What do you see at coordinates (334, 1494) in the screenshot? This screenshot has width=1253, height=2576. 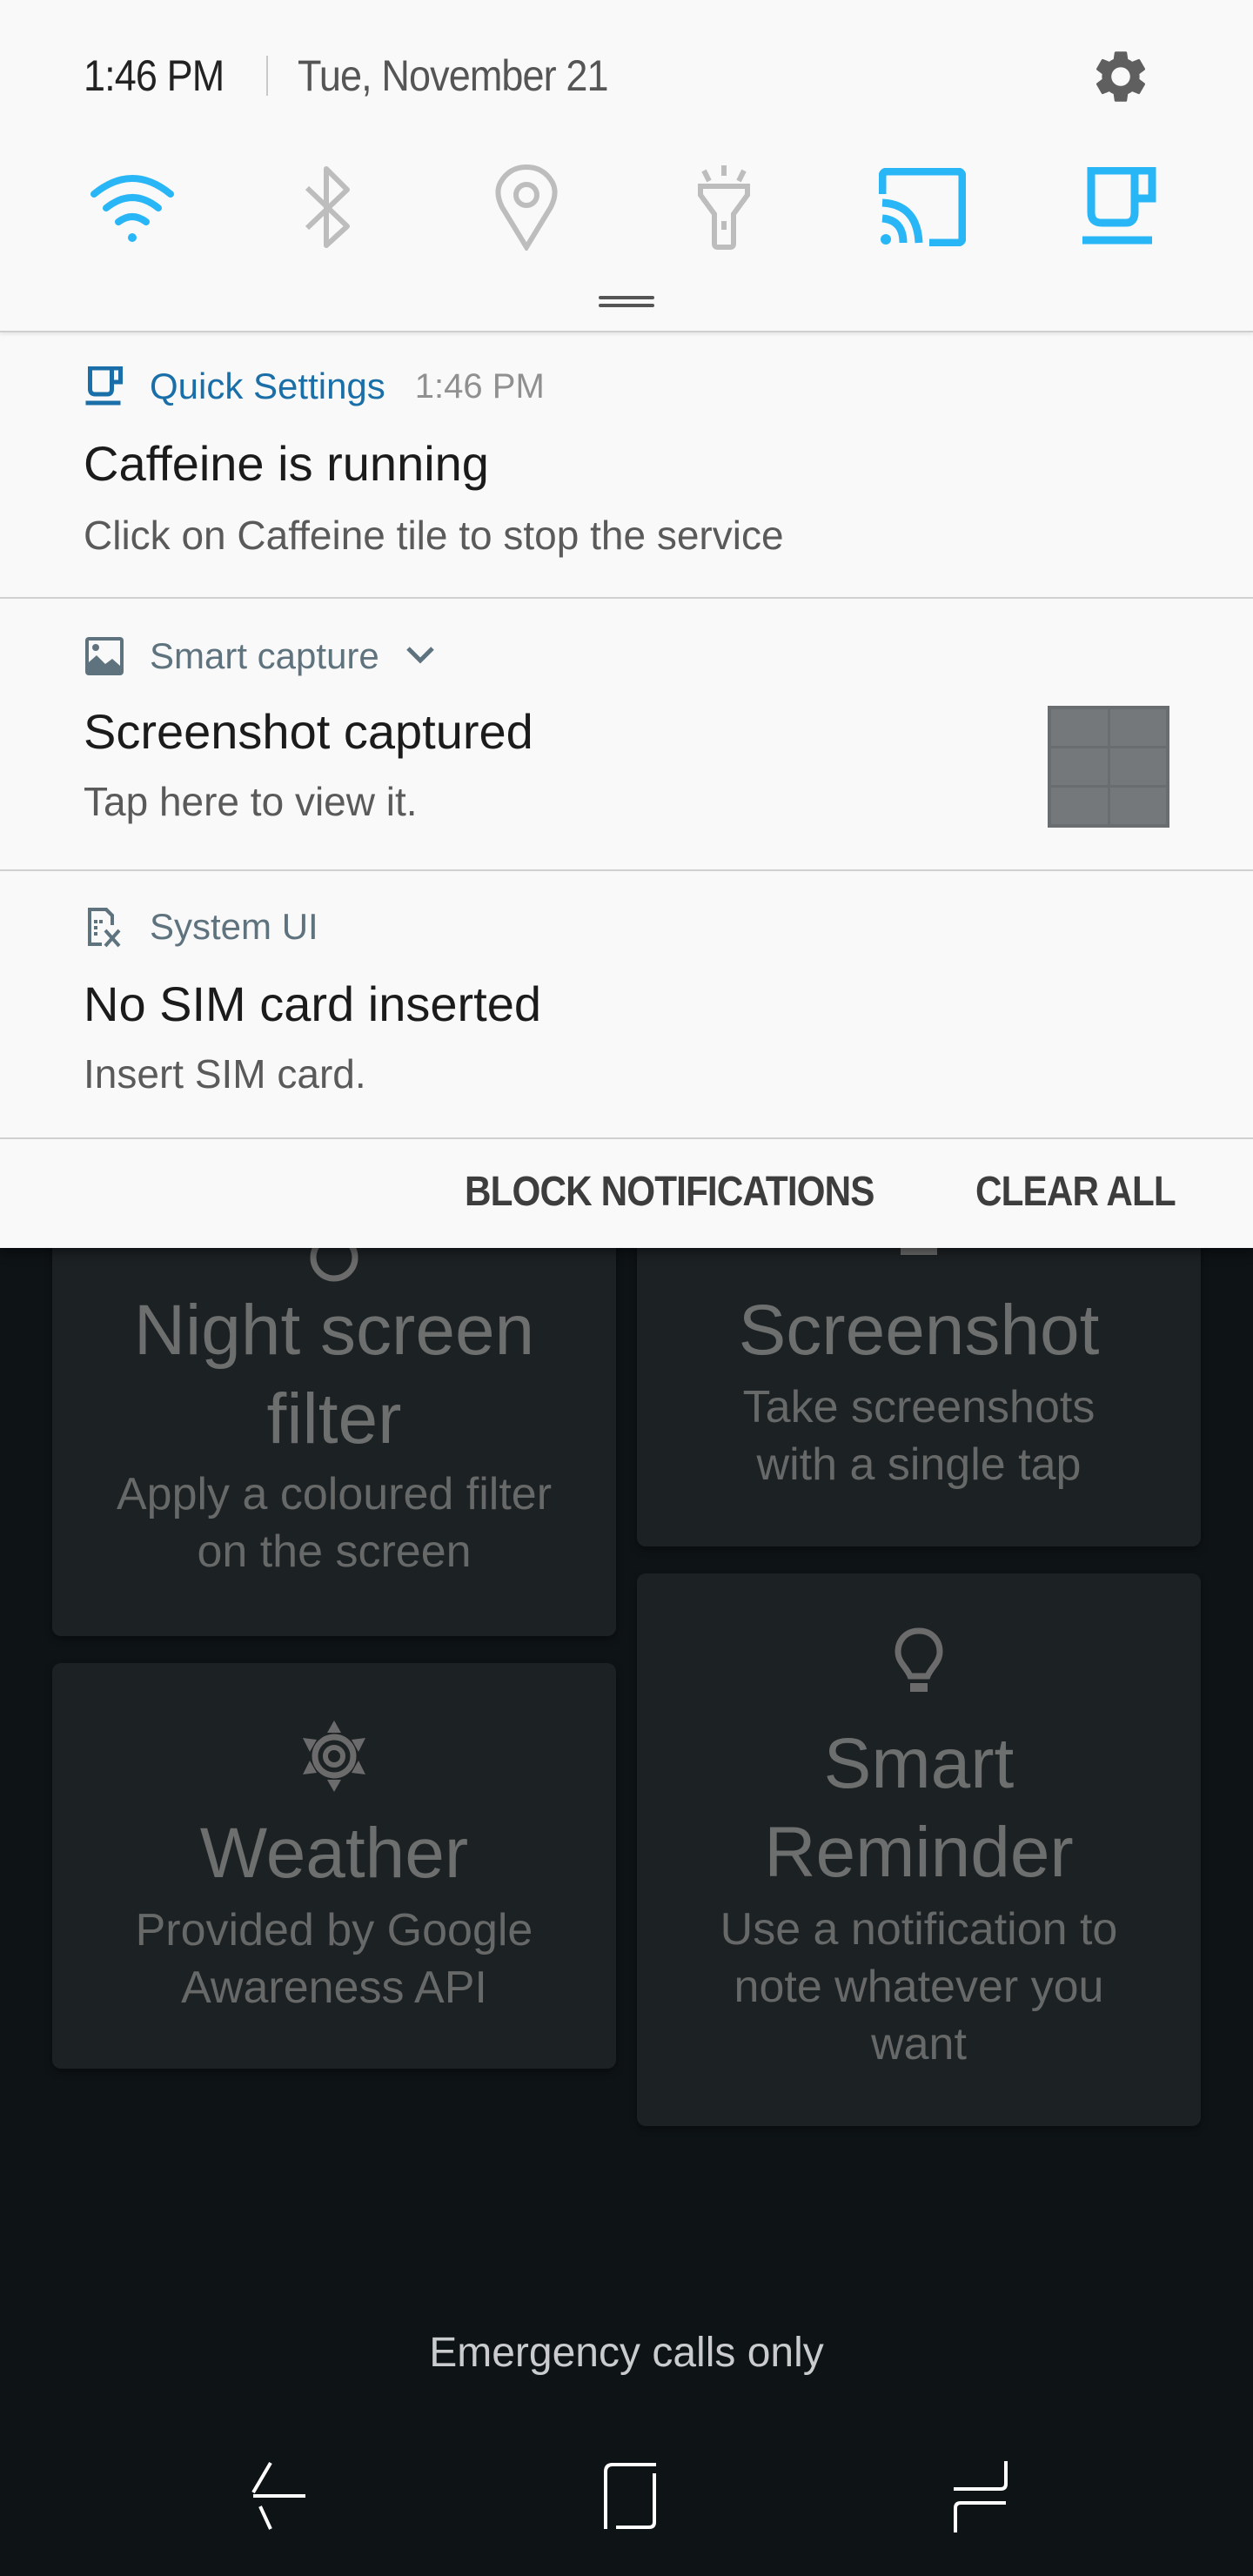 I see `tile-subtitle-line: Apply a coloured filter` at bounding box center [334, 1494].